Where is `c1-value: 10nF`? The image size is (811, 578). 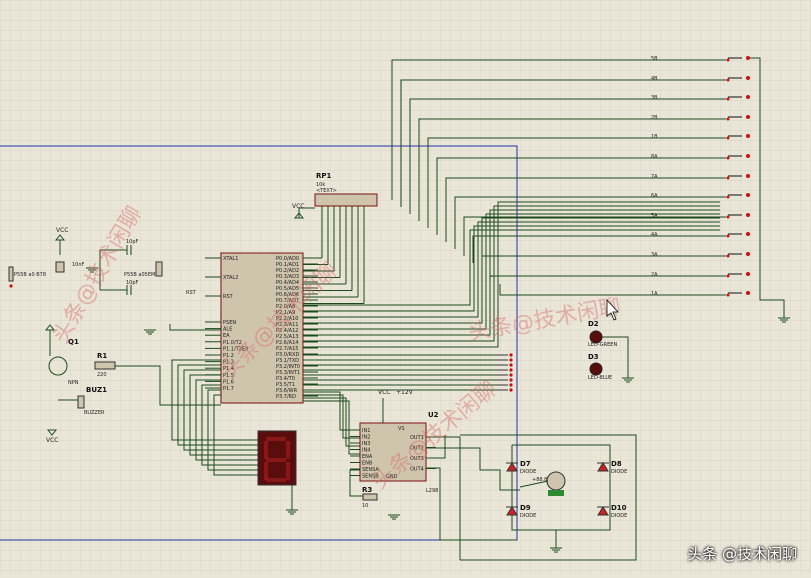 c1-value: 10nF is located at coordinates (78, 265).